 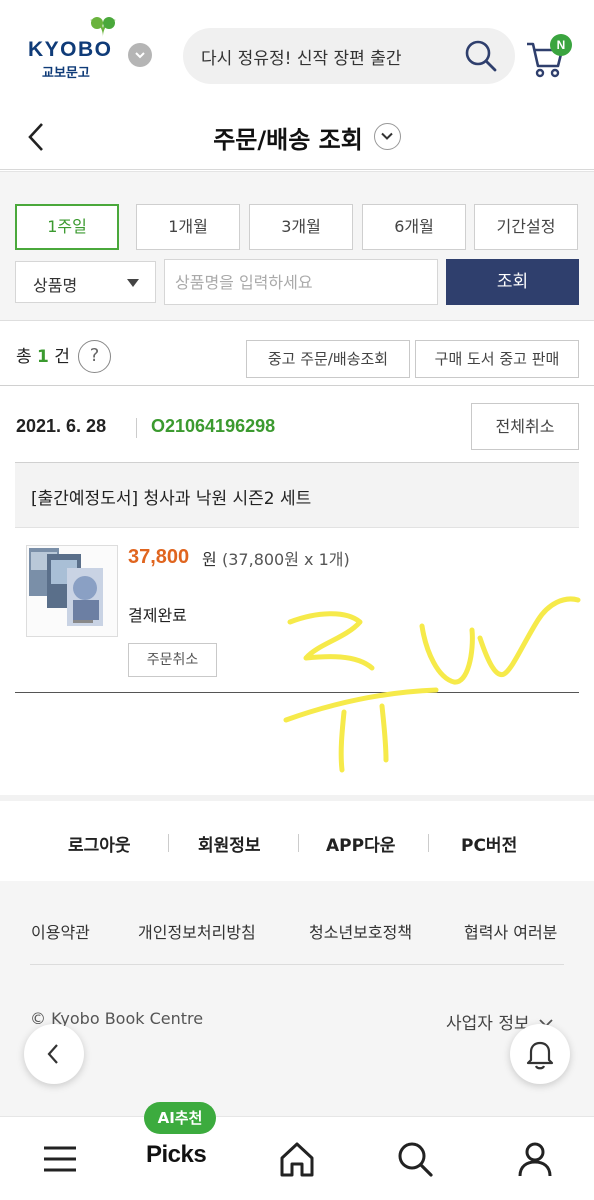 I want to click on footer-links: 로그아웃 회원정보 APP다운 PC버전, so click(x=297, y=841).